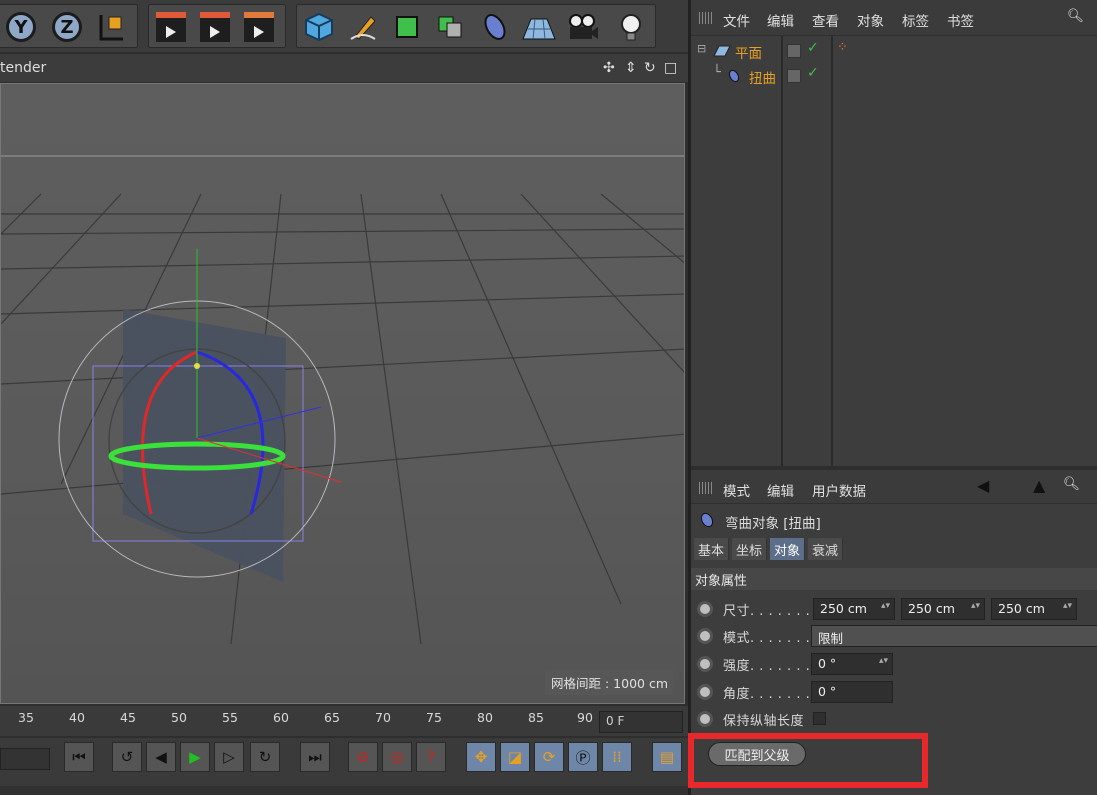 The image size is (1097, 795). Describe the element at coordinates (870, 20) in the screenshot. I see `menu-object: 对象` at that location.